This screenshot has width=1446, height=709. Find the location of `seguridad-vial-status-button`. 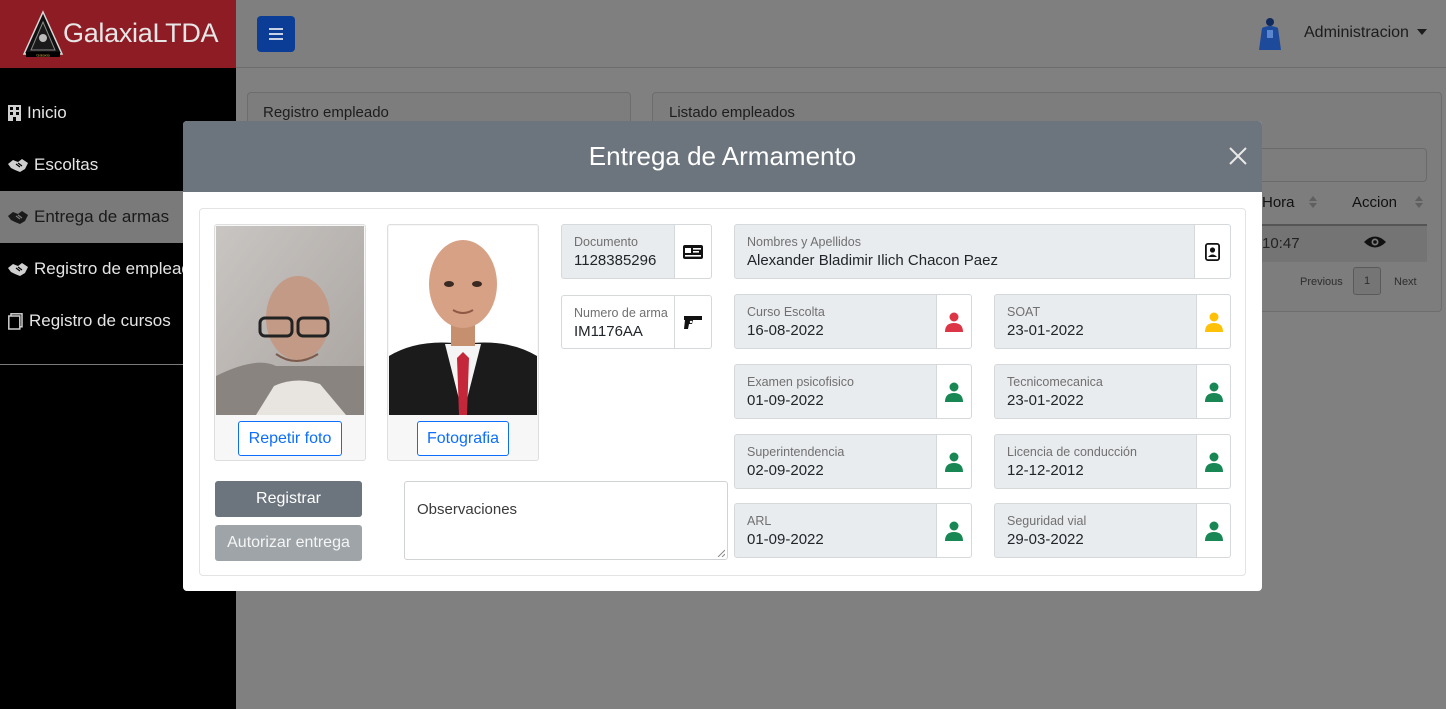

seguridad-vial-status-button is located at coordinates (1213, 530).